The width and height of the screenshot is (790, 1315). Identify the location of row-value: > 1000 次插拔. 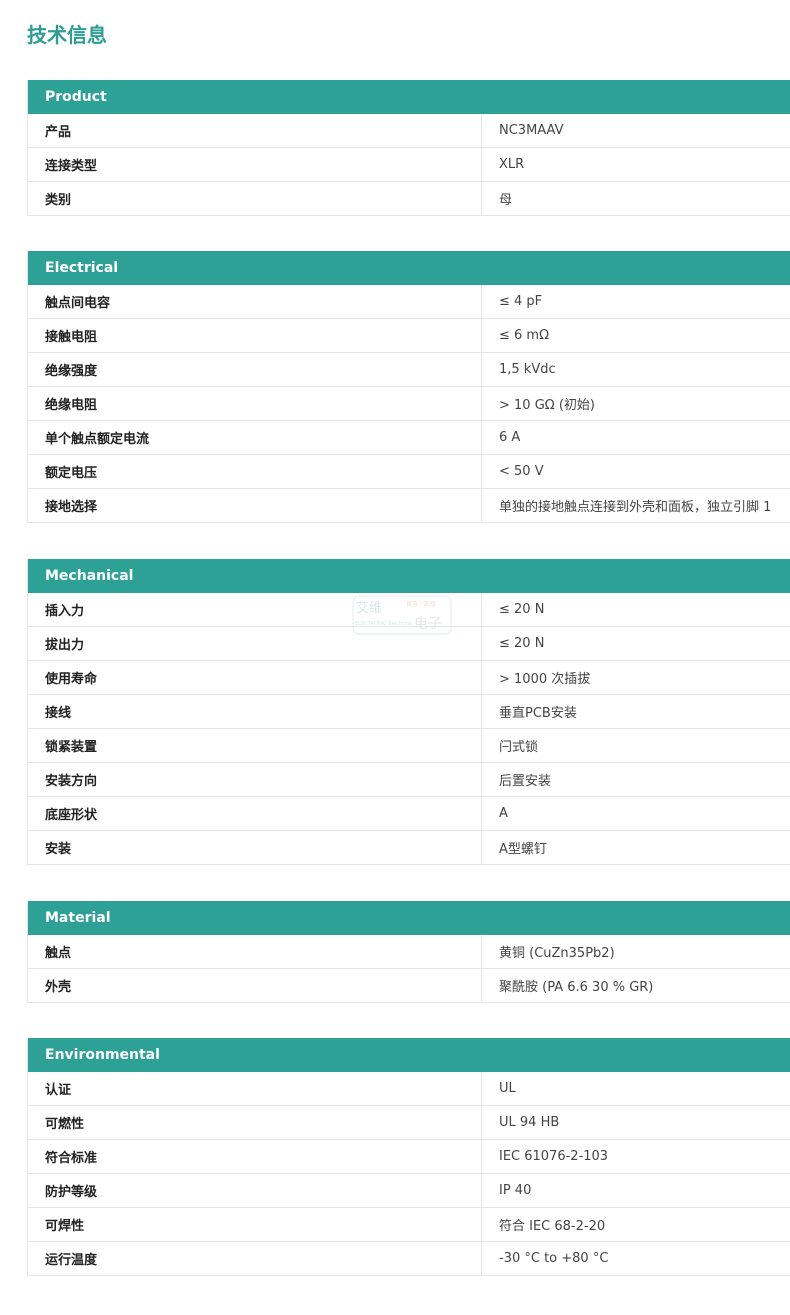
(635, 677).